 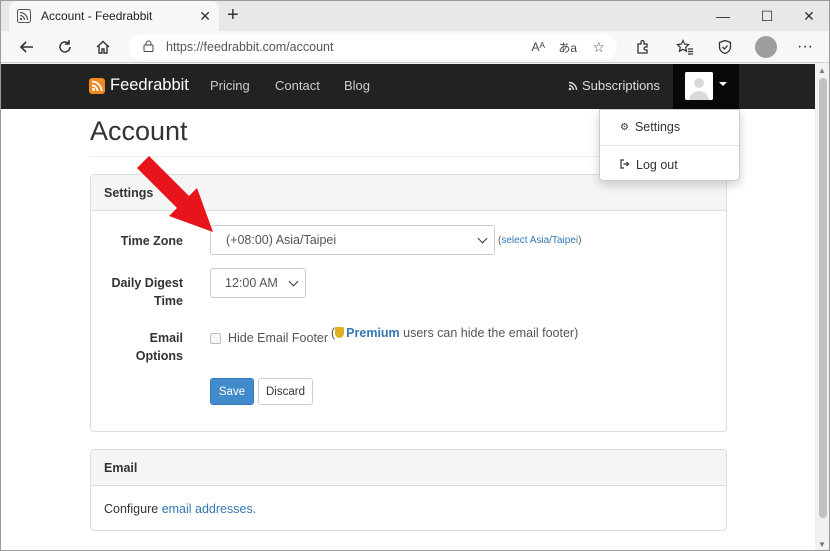 What do you see at coordinates (149, 85) in the screenshot?
I see `brand-name: Feedrabbit` at bounding box center [149, 85].